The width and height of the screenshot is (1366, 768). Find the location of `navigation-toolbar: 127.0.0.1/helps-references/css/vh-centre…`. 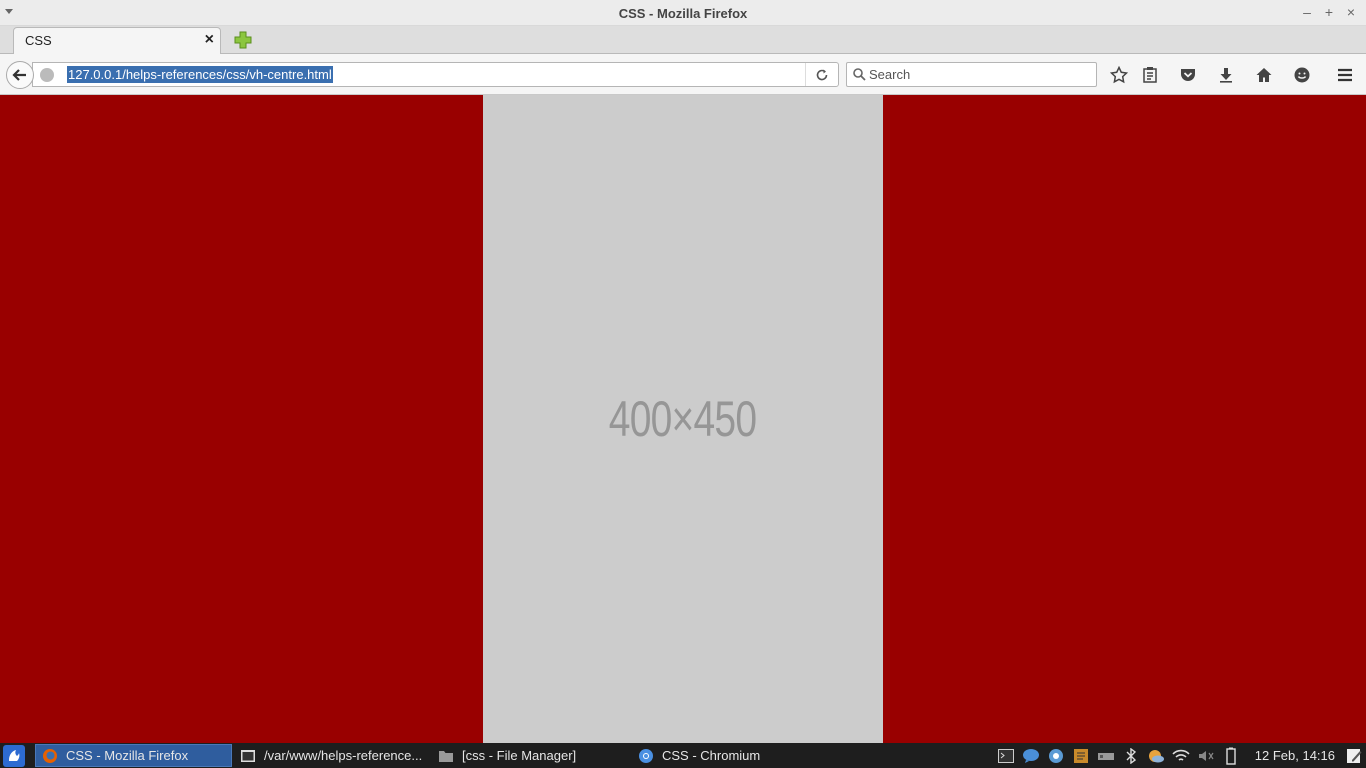

navigation-toolbar: 127.0.0.1/helps-references/css/vh-centre… is located at coordinates (683, 74).